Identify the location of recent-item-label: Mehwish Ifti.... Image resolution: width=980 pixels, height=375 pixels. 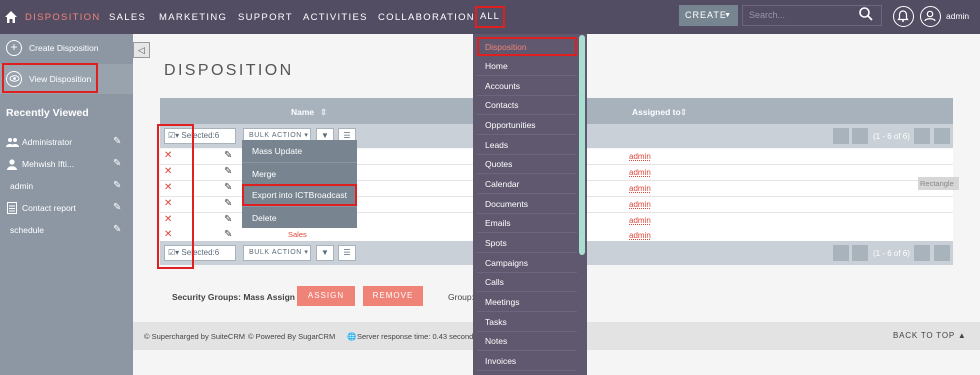
(48, 164).